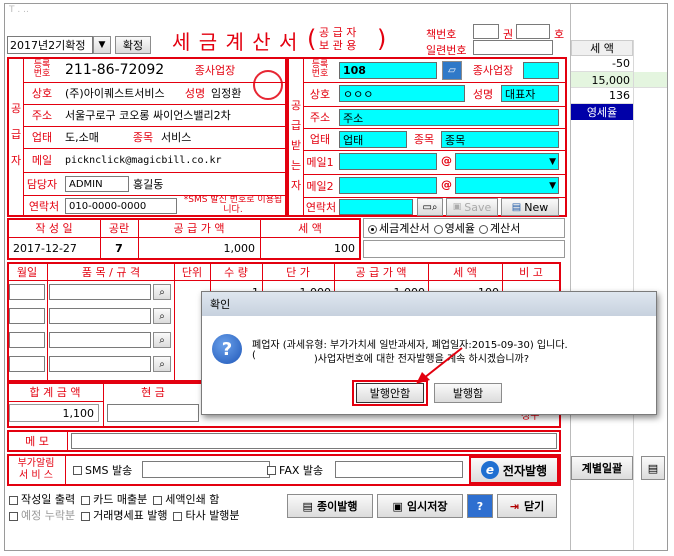  Describe the element at coordinates (27, 316) in the screenshot. I see `row2-date-input` at that location.